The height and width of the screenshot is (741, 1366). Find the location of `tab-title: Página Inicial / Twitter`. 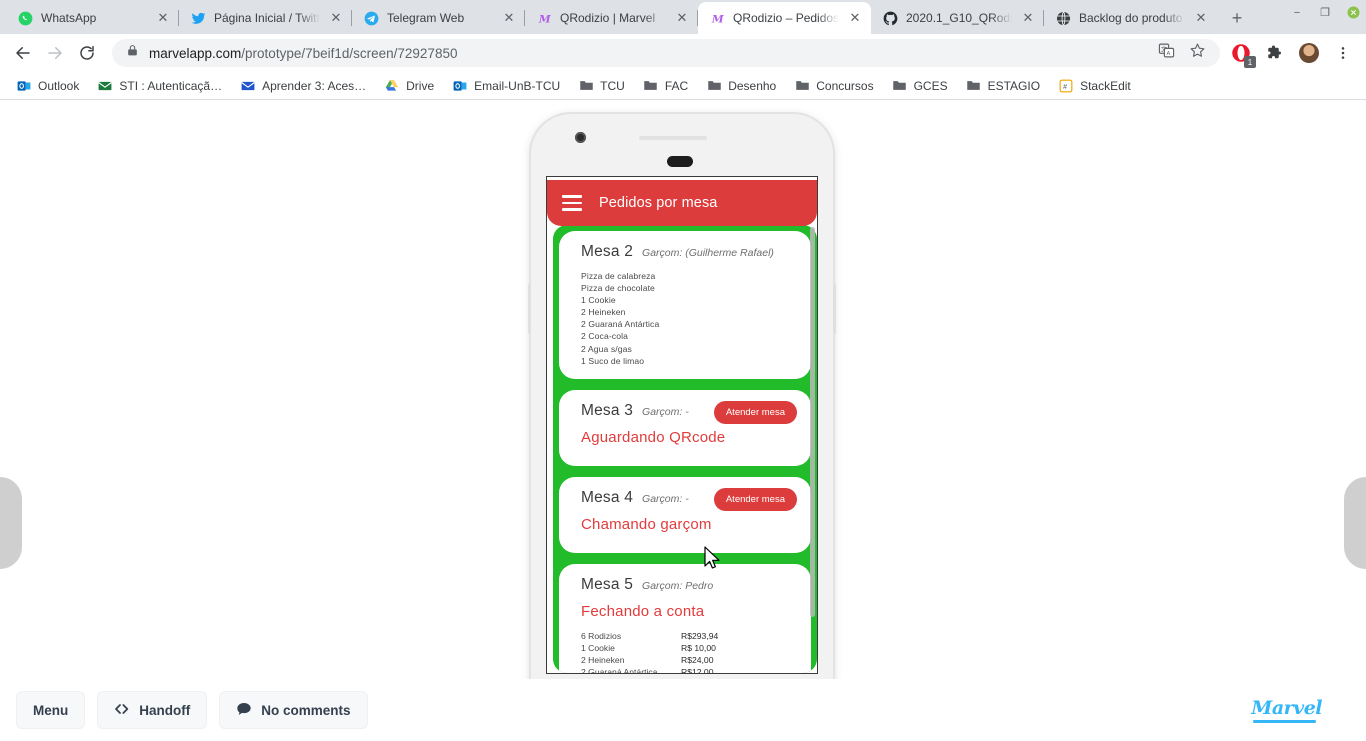

tab-title: Página Inicial / Twitter is located at coordinates (267, 18).